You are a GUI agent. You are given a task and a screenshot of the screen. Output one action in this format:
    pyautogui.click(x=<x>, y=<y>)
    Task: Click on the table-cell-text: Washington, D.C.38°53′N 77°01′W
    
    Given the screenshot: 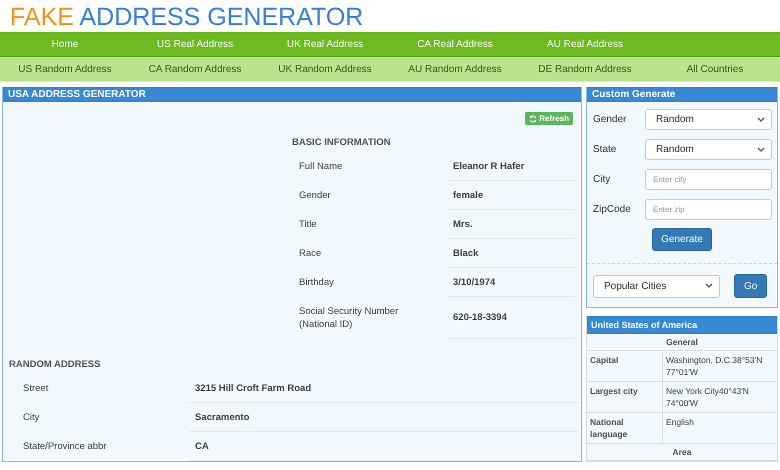 What is the action you would take?
    pyautogui.click(x=714, y=366)
    